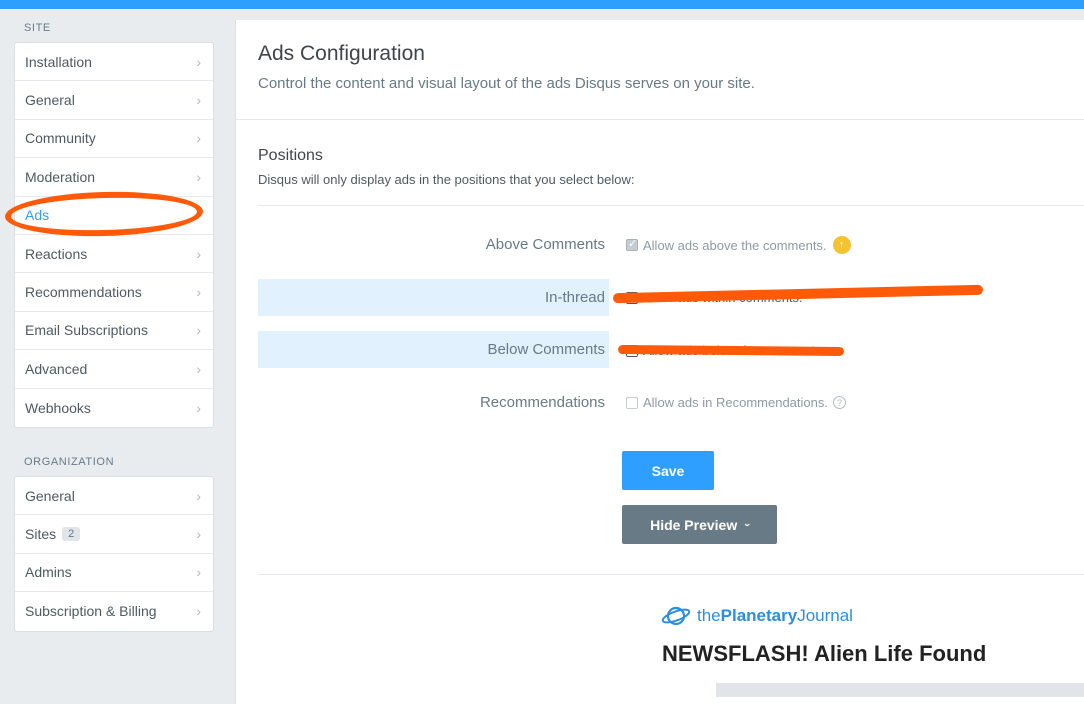 The width and height of the screenshot is (1084, 704). What do you see at coordinates (632, 350) in the screenshot?
I see `below-comments-checkbox` at bounding box center [632, 350].